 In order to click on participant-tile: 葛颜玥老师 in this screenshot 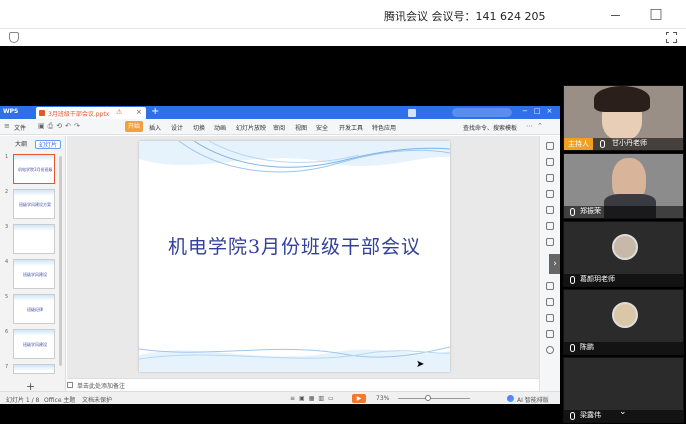, I will do `click(623, 254)`.